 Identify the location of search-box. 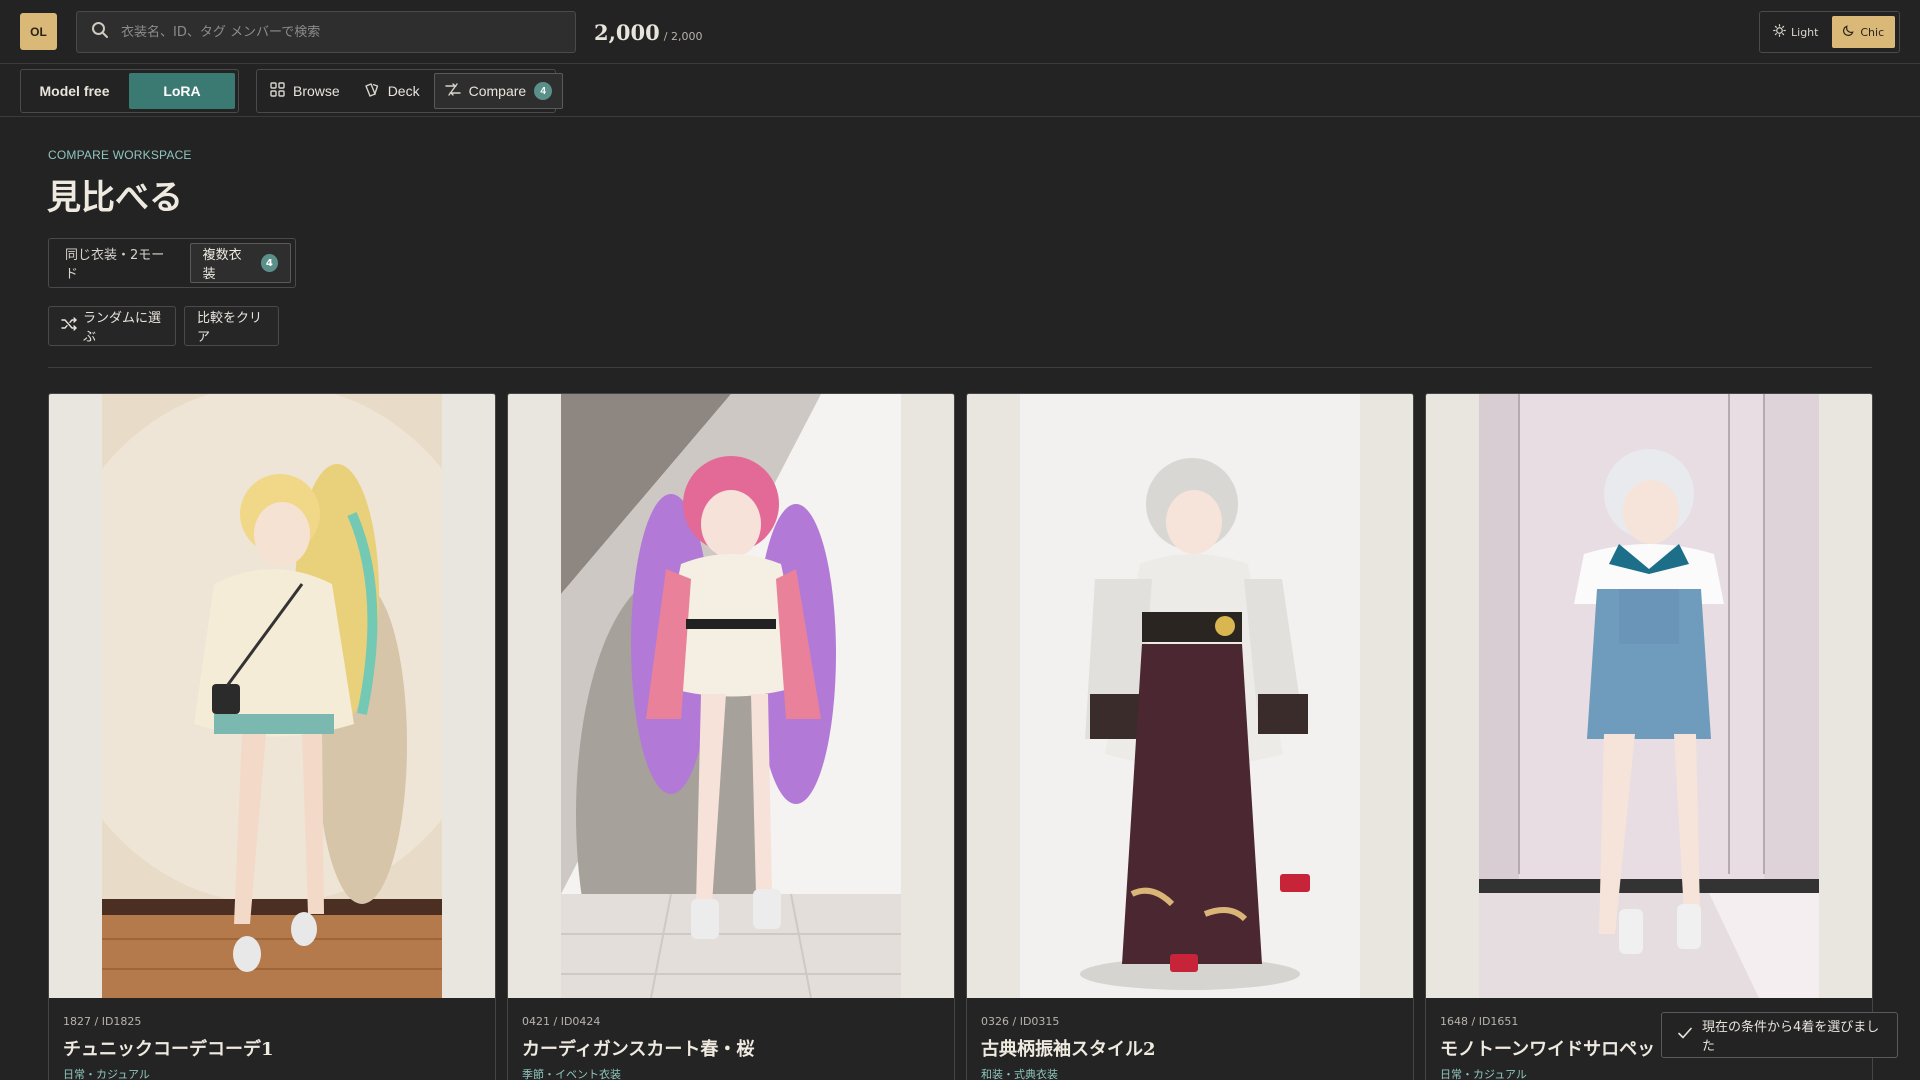
(326, 32).